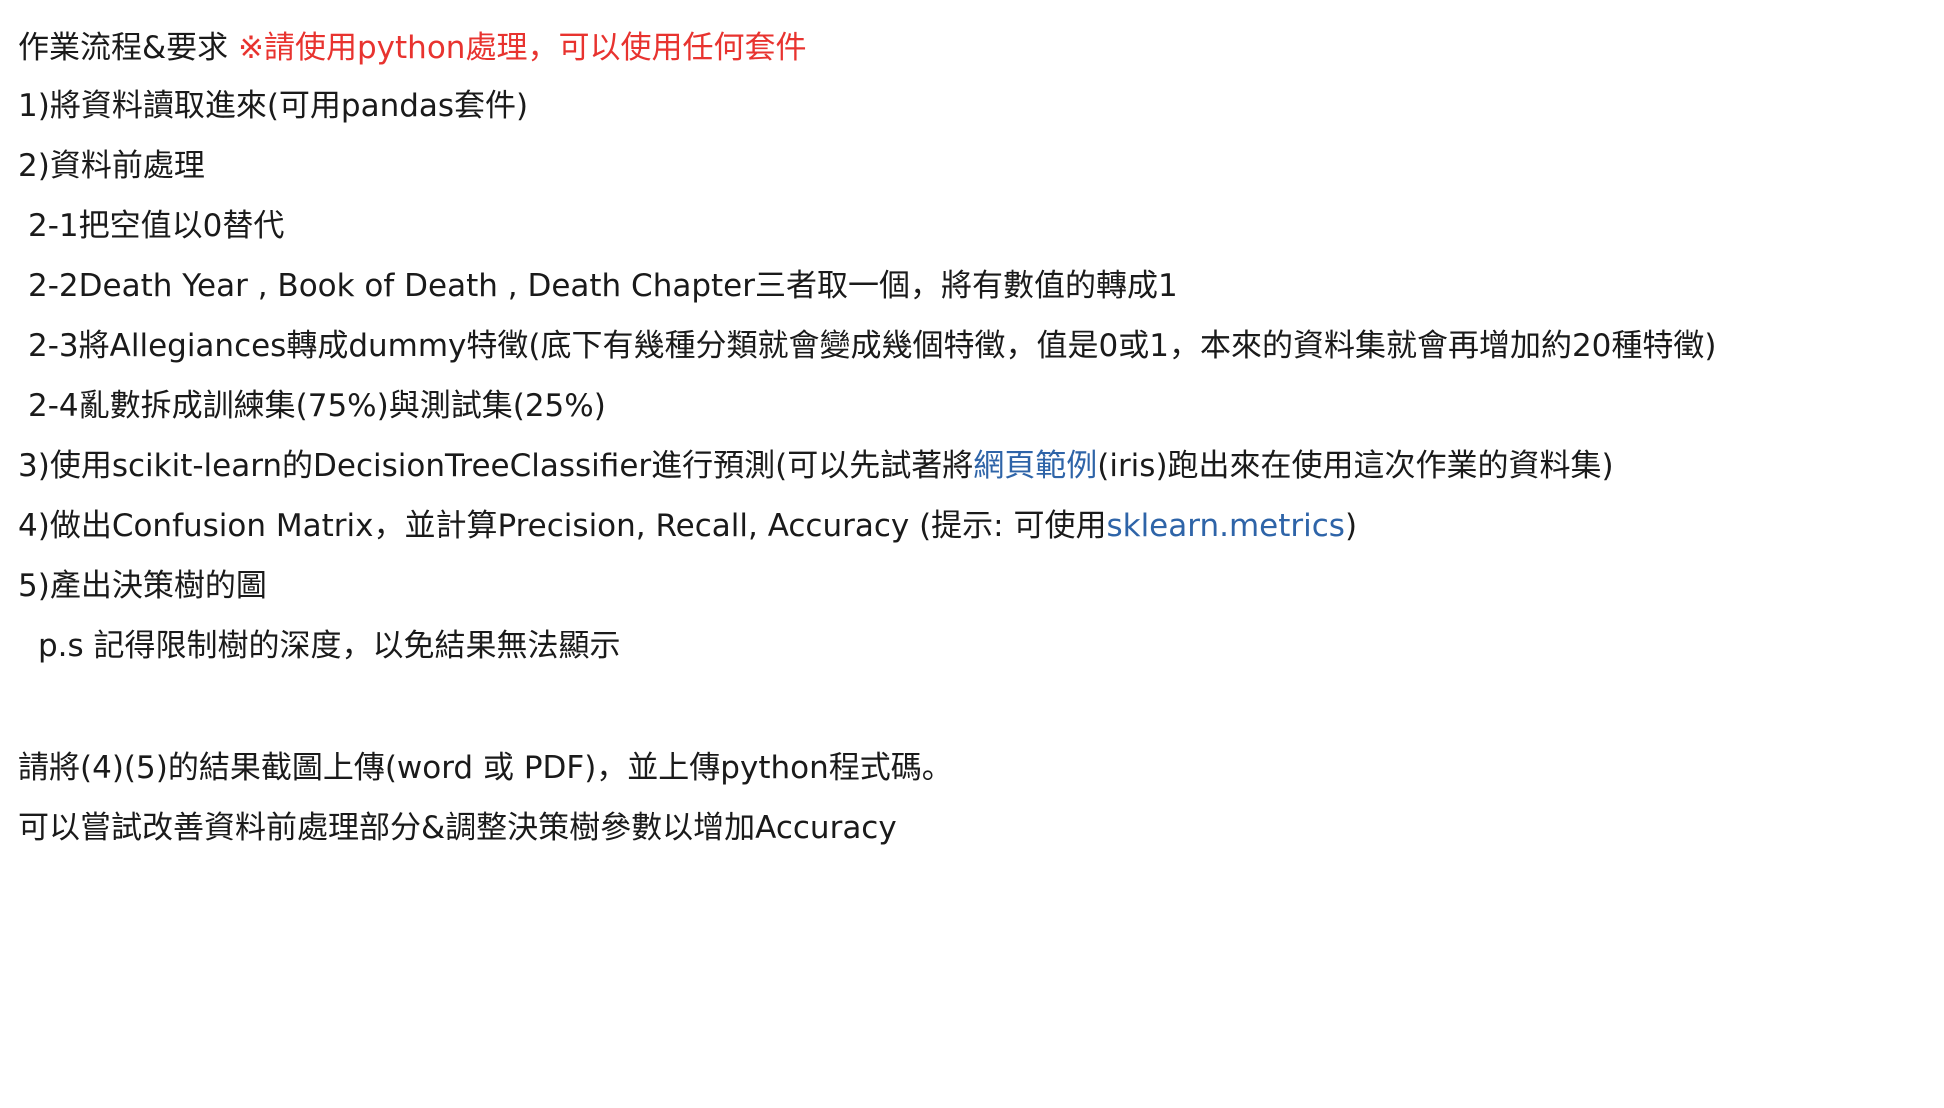  Describe the element at coordinates (1355, 466) in the screenshot. I see `step-3-text-post: (iris)跑出來在使用這次作業的資料集)` at that location.